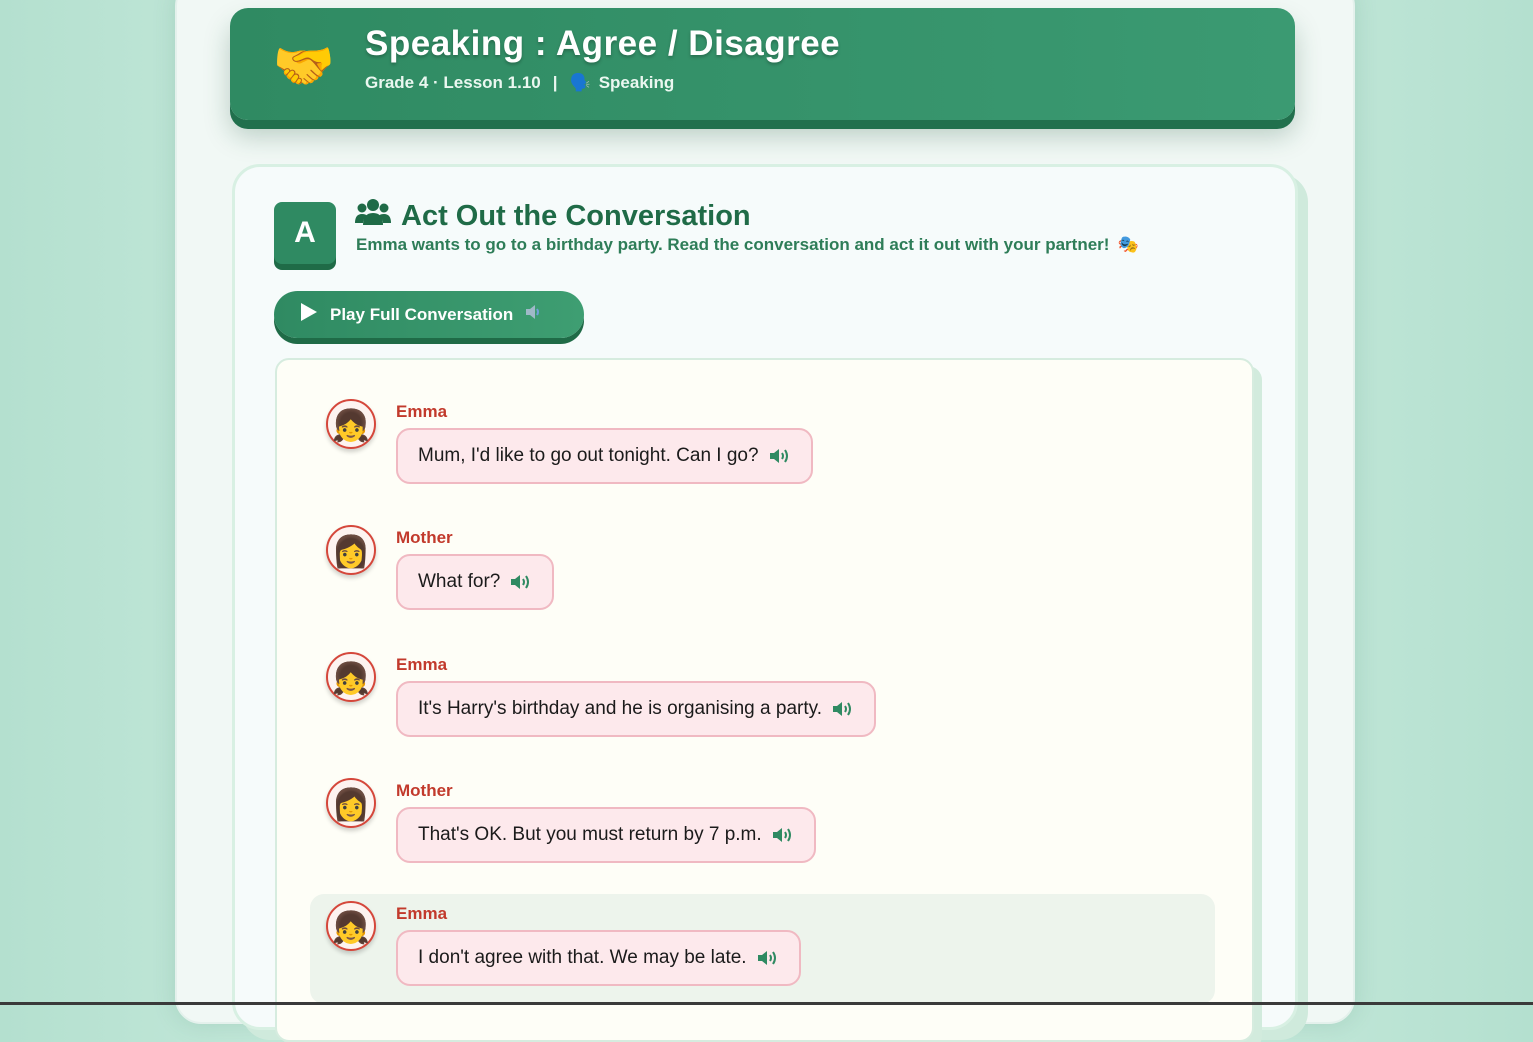  Describe the element at coordinates (762, 573) in the screenshot. I see `conversation-row: 👩 Mother What for?` at that location.